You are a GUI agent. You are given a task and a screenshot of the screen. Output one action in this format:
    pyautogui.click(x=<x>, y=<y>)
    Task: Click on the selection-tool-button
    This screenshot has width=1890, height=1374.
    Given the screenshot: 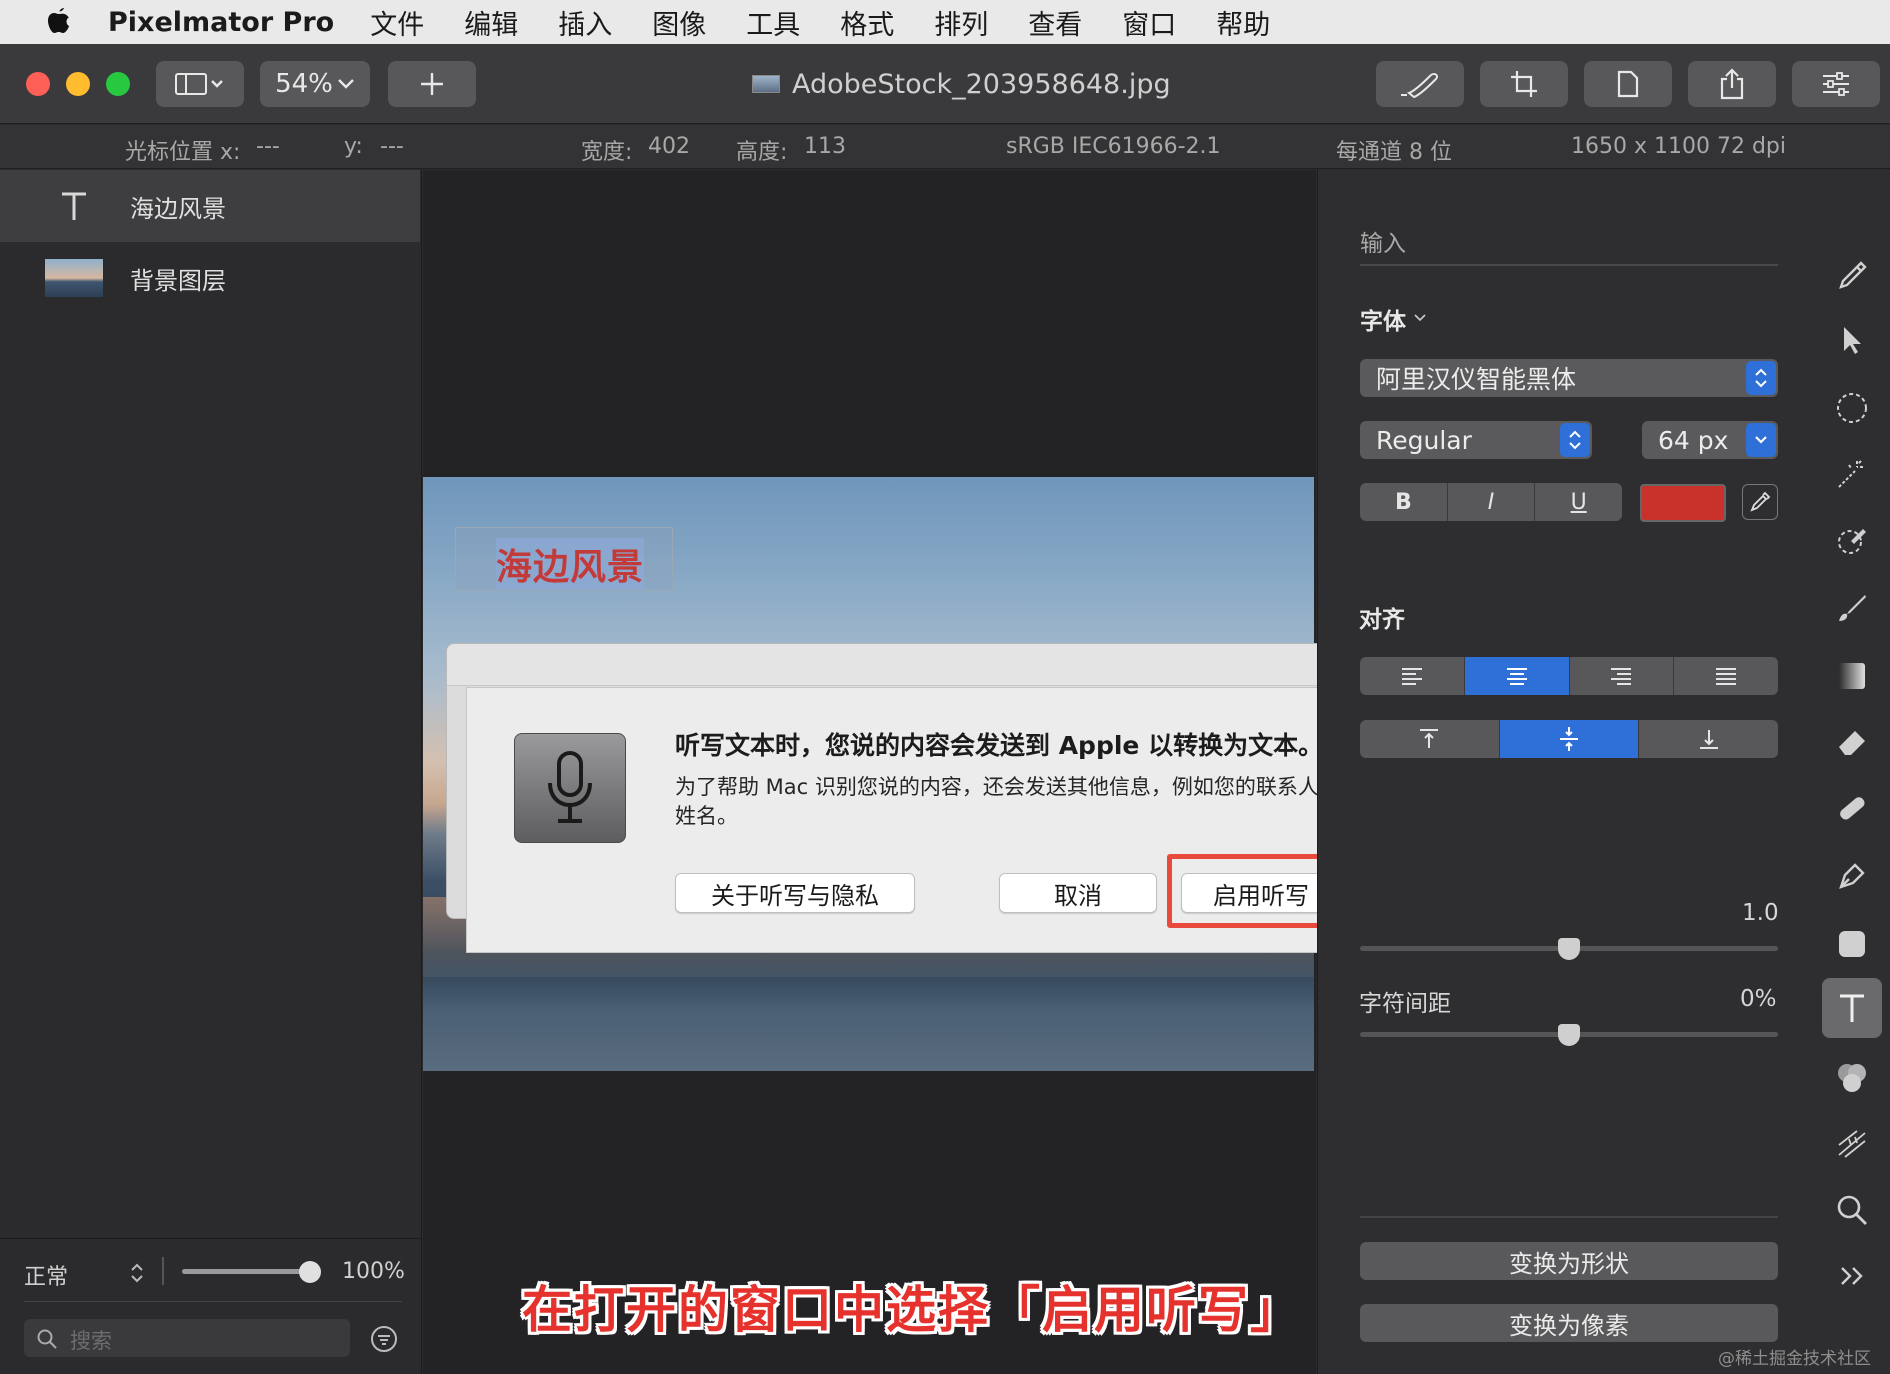 What is the action you would take?
    pyautogui.click(x=1852, y=408)
    